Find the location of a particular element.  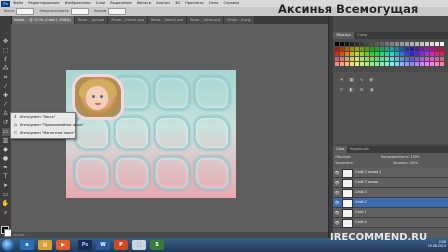

tab-swatches: Образцы is located at coordinates (343, 35).